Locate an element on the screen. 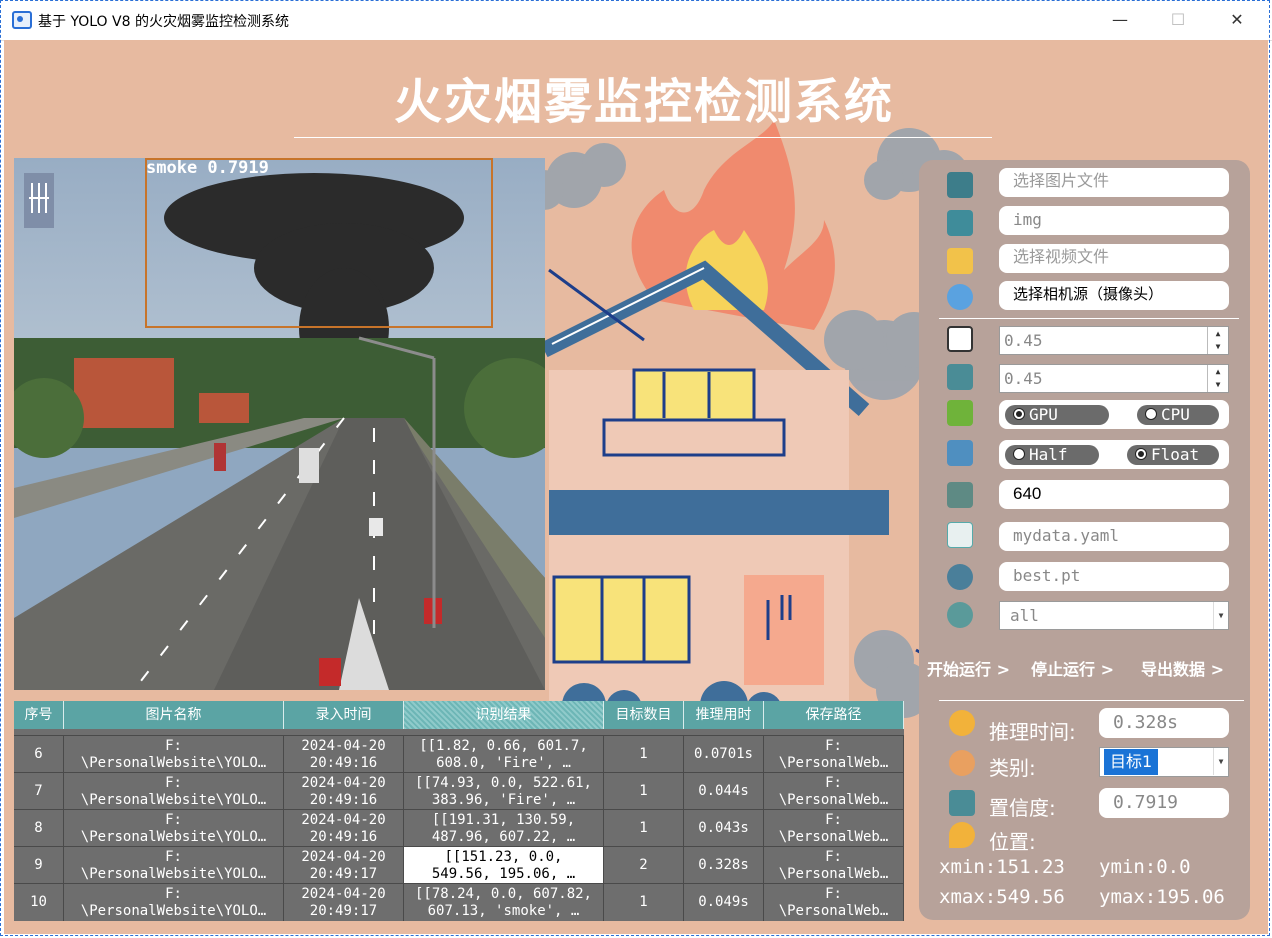  iou-value: 0.45 is located at coordinates (1023, 378).